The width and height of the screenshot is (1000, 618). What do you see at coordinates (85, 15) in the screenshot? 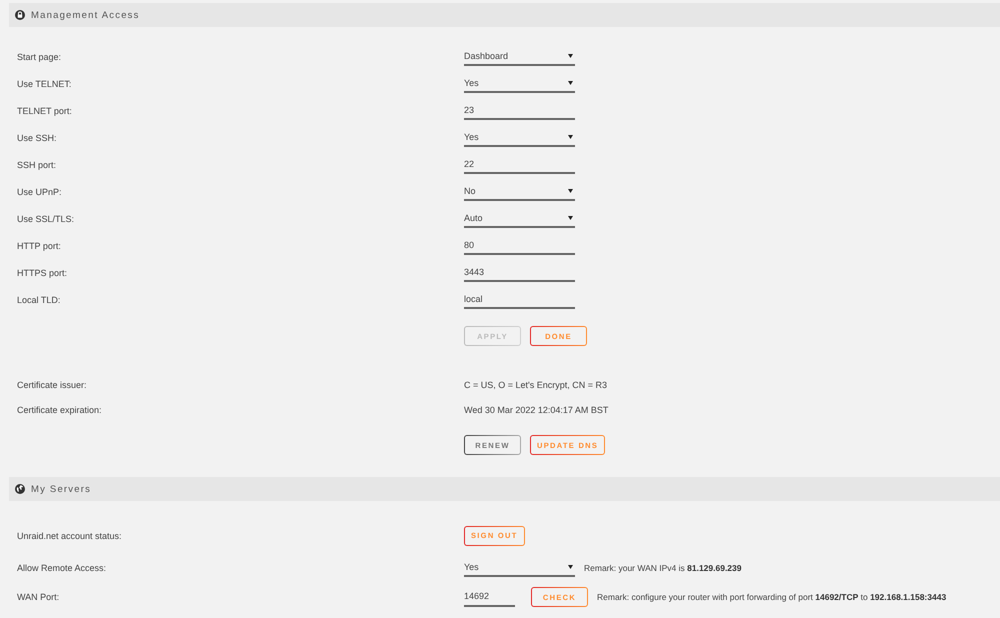
I see `section-title: Management Access` at bounding box center [85, 15].